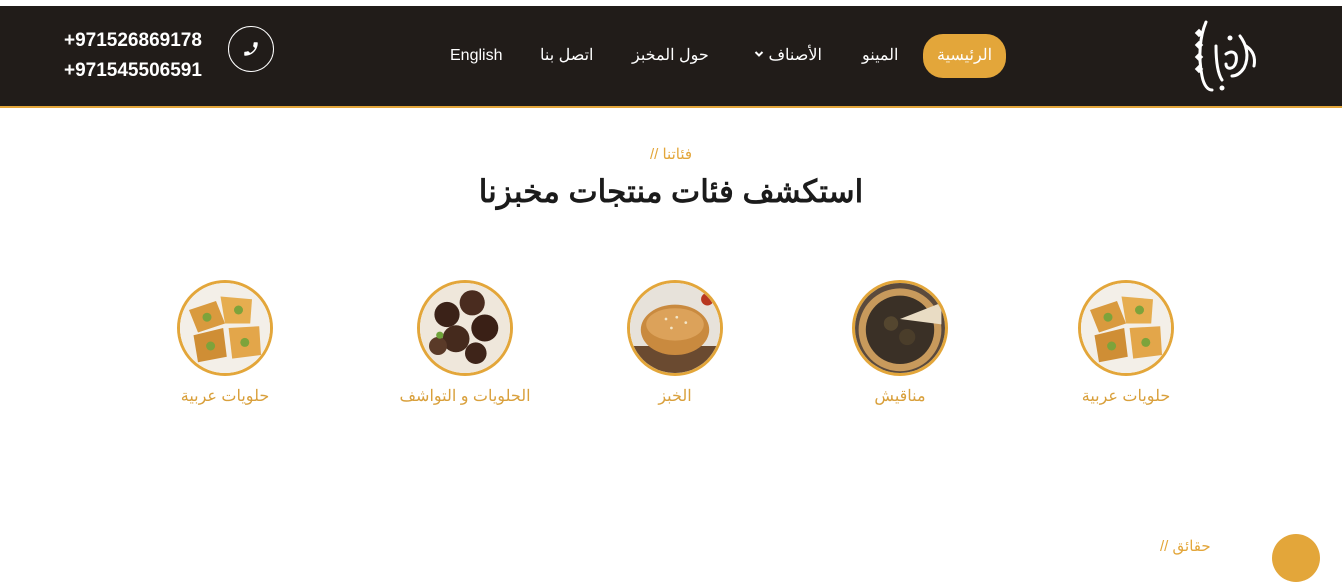  Describe the element at coordinates (1185, 546) in the screenshot. I see `facts-eyebrow: // حقائق` at that location.